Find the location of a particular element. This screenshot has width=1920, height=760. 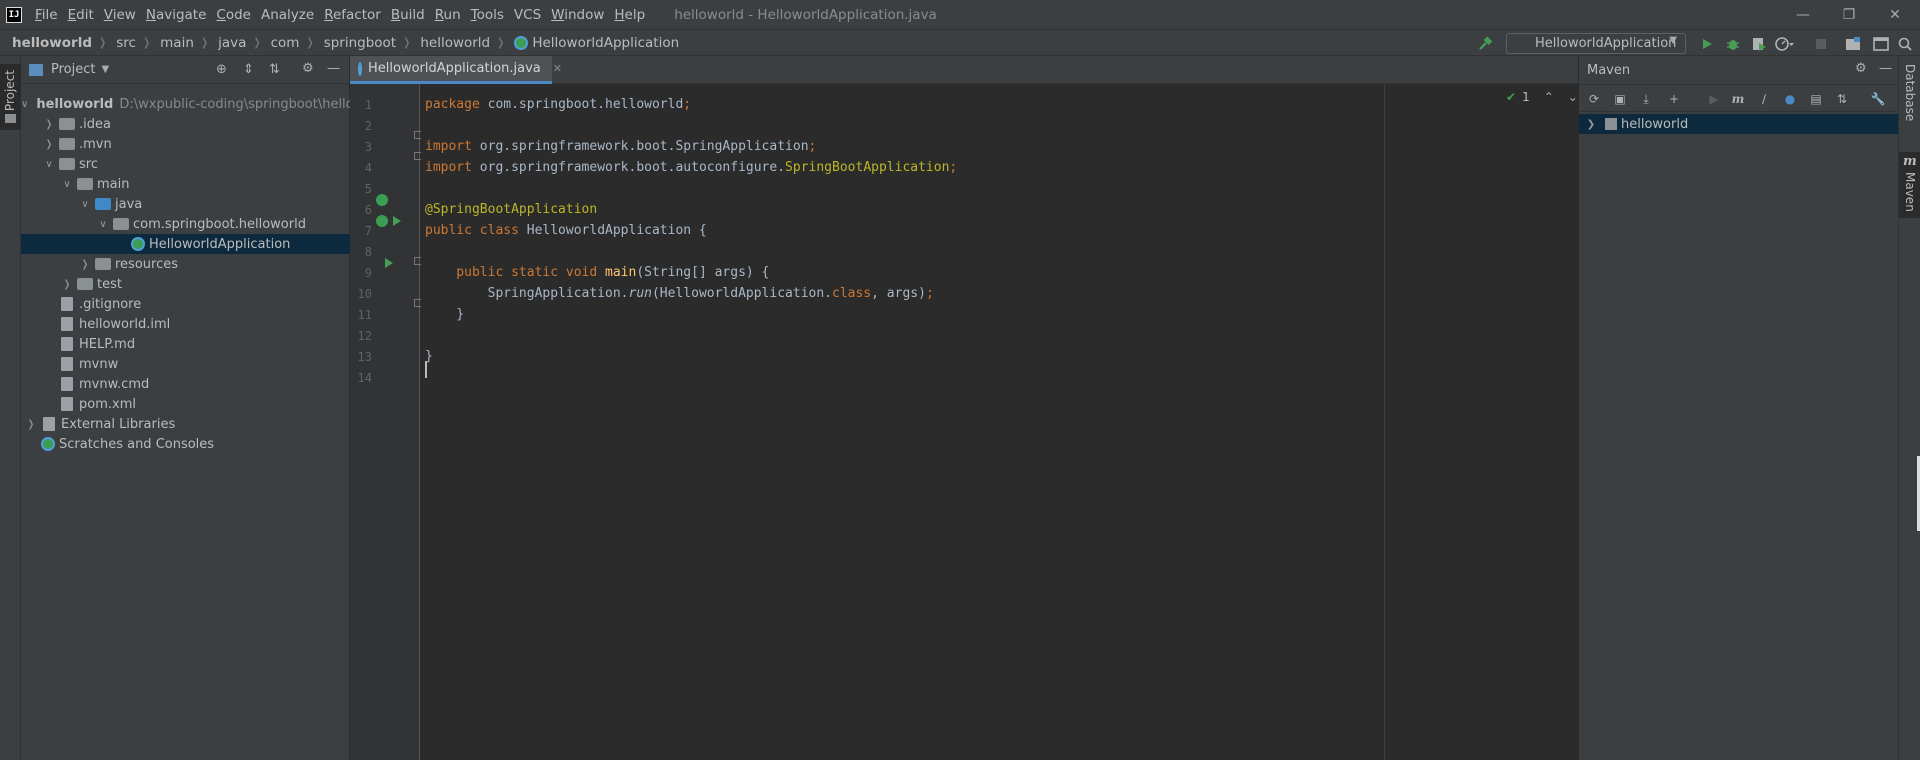

menu-item-code: Code is located at coordinates (233, 15).